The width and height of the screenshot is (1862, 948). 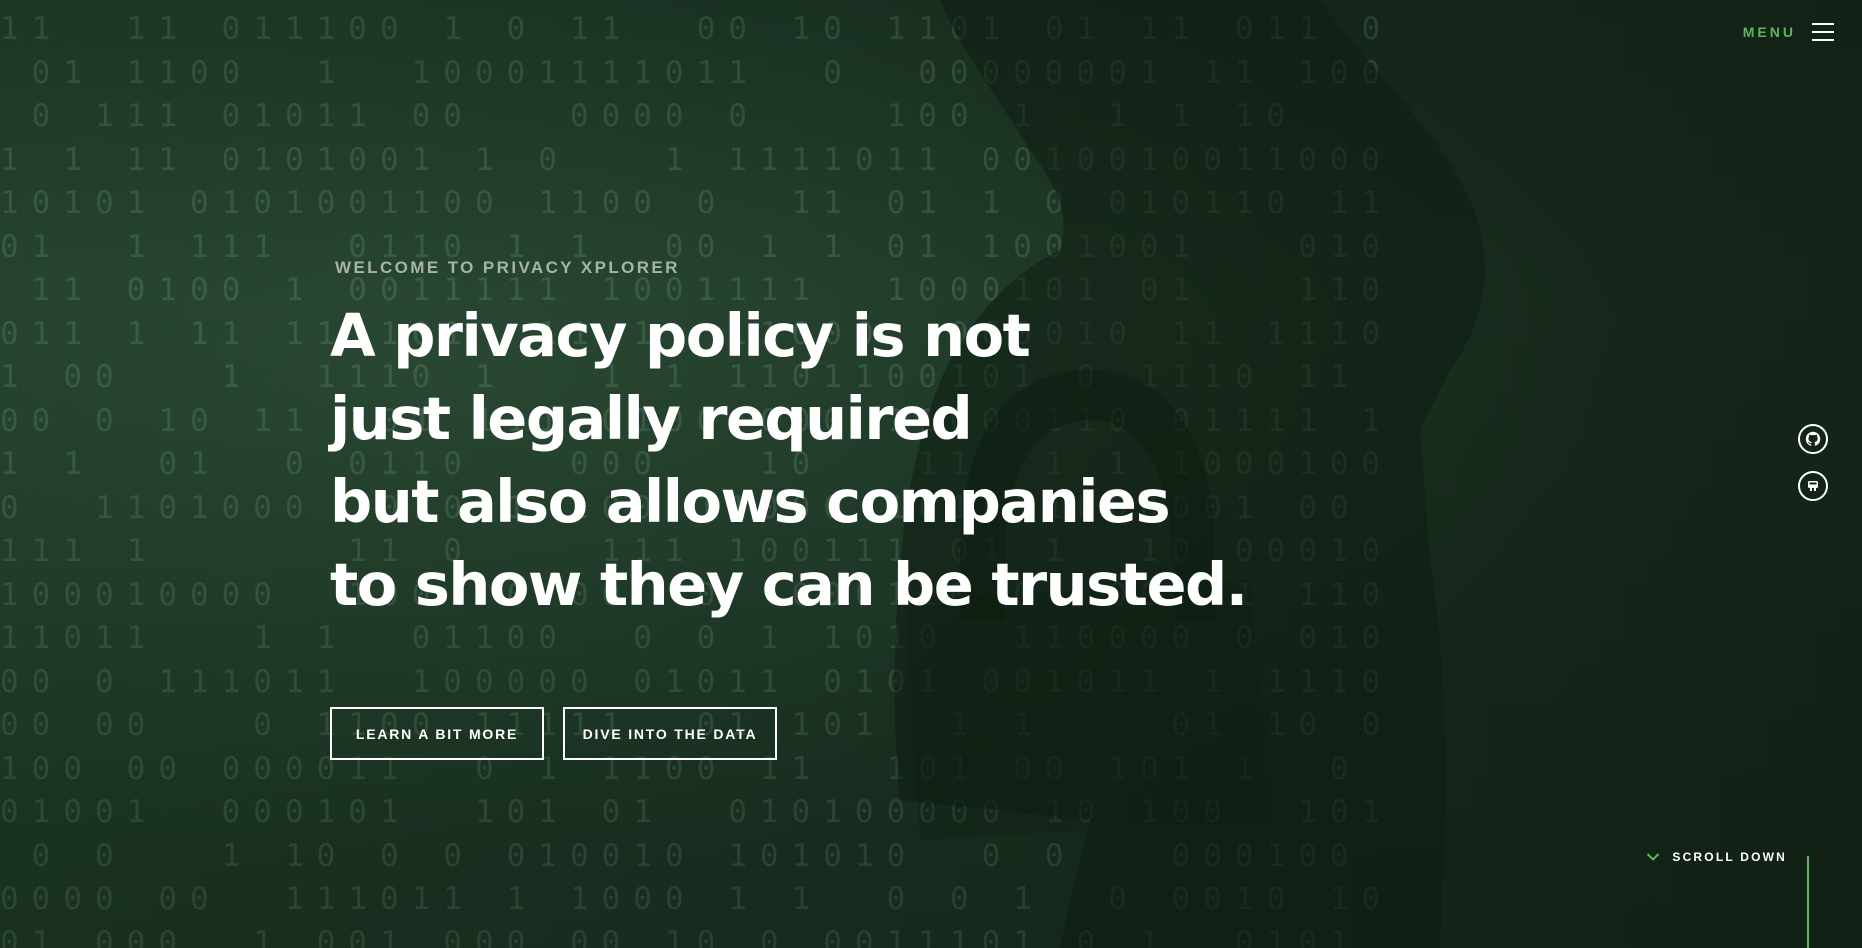 I want to click on cta-buttons: LEARN A BIT MORE DIVE INTO THE DATA, so click(x=788, y=733).